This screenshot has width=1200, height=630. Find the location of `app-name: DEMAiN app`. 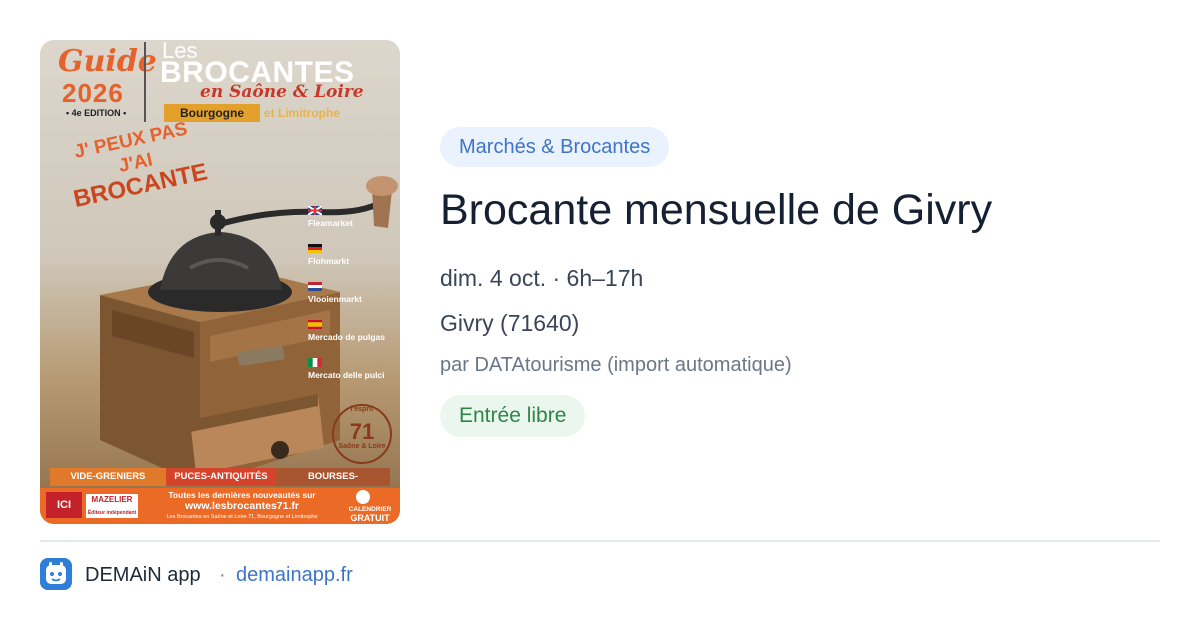

app-name: DEMAiN app is located at coordinates (143, 575).